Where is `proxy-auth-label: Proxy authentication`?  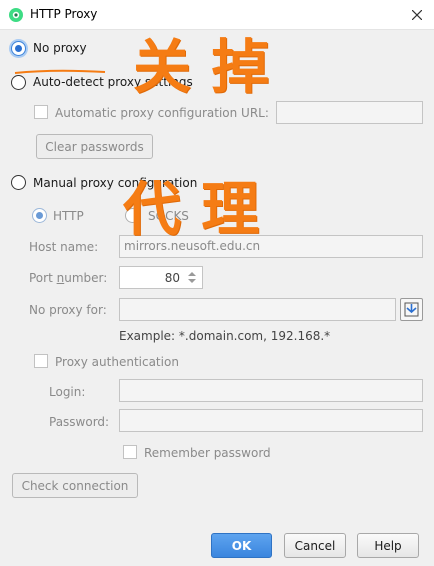
proxy-auth-label: Proxy authentication is located at coordinates (117, 362).